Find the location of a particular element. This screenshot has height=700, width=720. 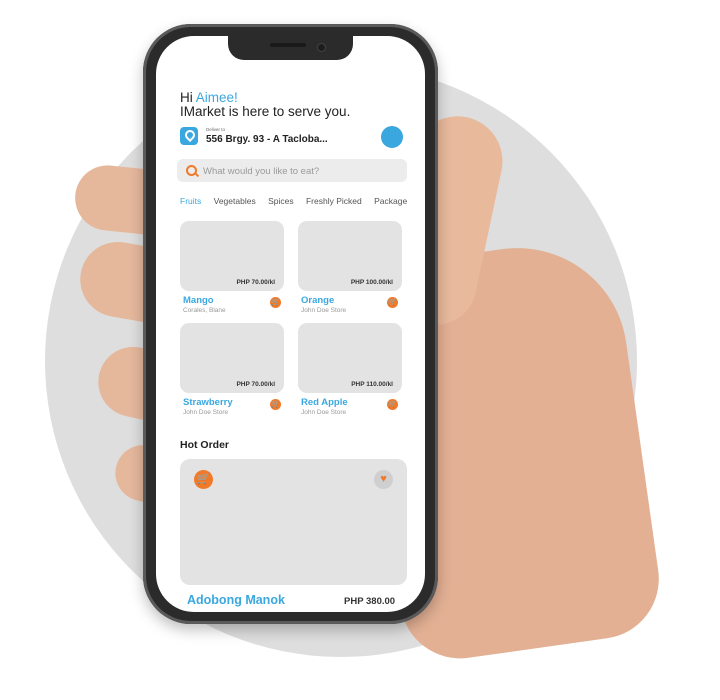

greeting-subtitle: IMarket is here to serve you. is located at coordinates (265, 111).